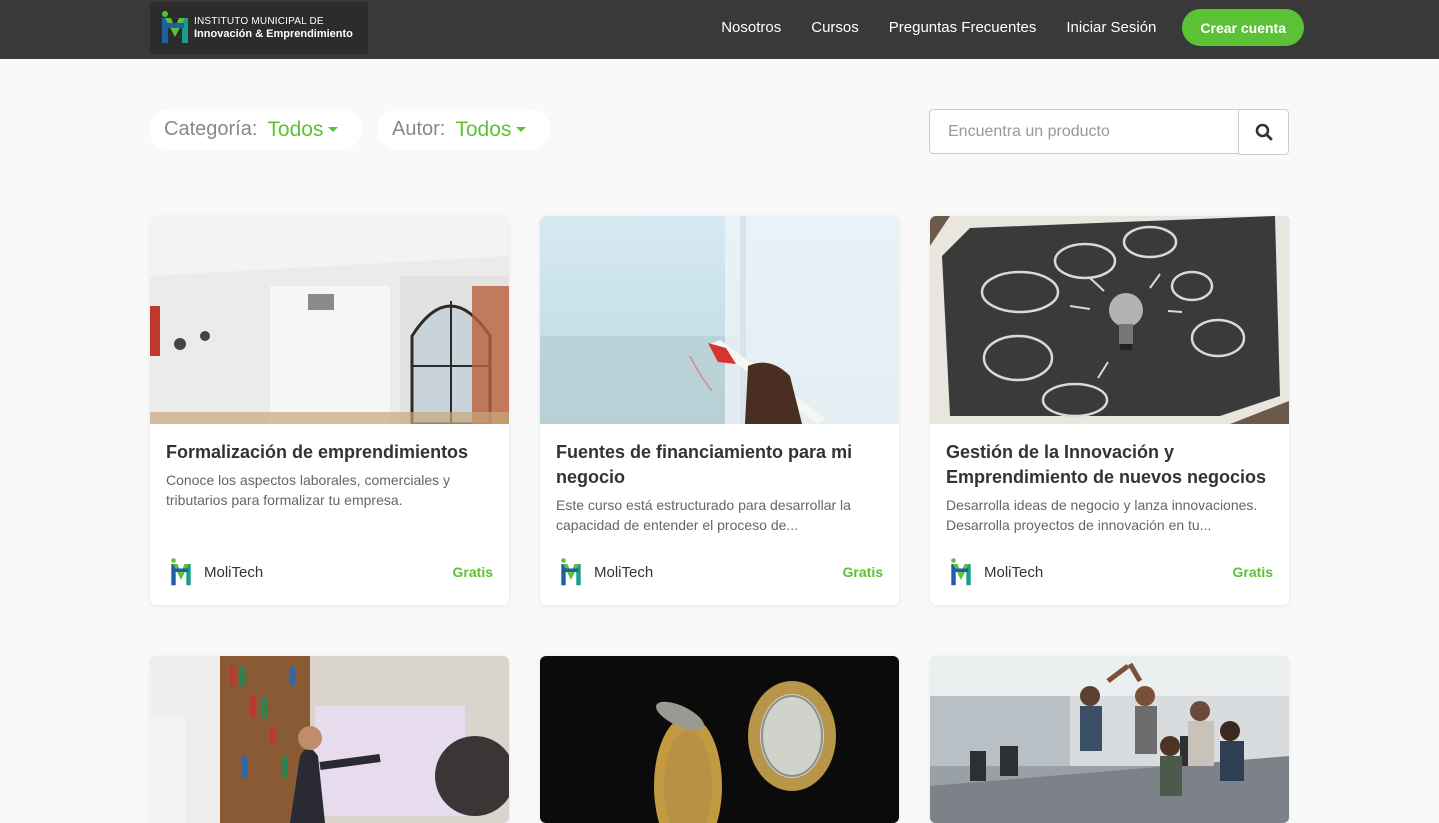  I want to click on create-account-button: Crear cuenta, so click(1243, 27).